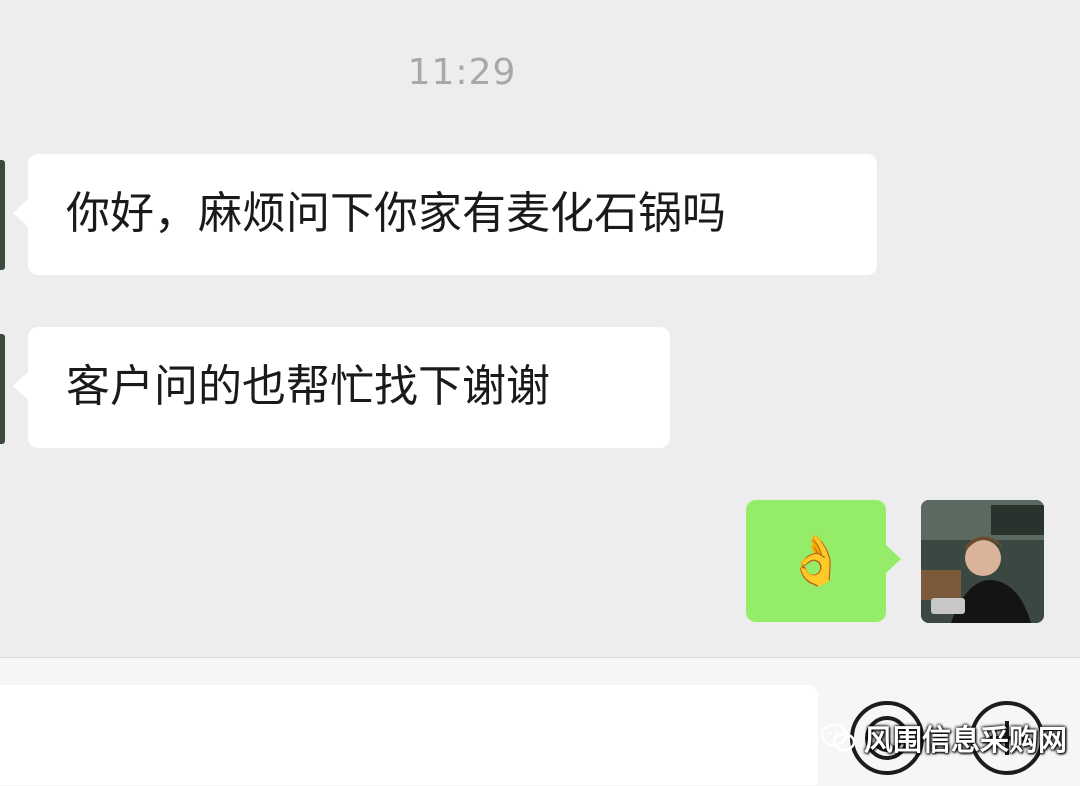 Image resolution: width=1080 pixels, height=786 pixels. Describe the element at coordinates (396, 213) in the screenshot. I see `message-text: 你好，麻烦问下你家有麦化石锅吗` at that location.